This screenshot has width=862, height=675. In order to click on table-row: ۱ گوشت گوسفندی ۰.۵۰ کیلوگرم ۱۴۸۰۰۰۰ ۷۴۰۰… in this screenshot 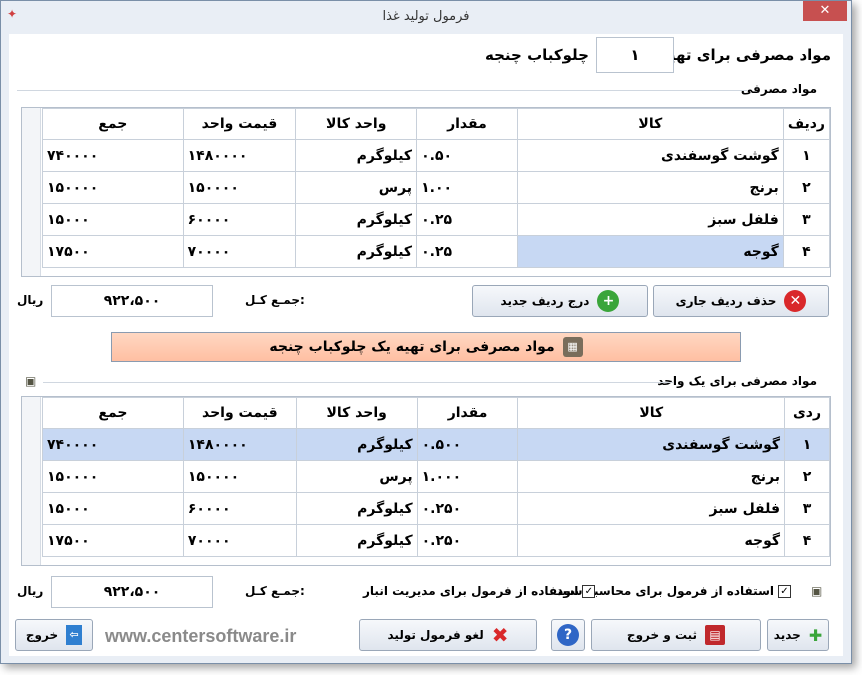, I will do `click(436, 155)`.